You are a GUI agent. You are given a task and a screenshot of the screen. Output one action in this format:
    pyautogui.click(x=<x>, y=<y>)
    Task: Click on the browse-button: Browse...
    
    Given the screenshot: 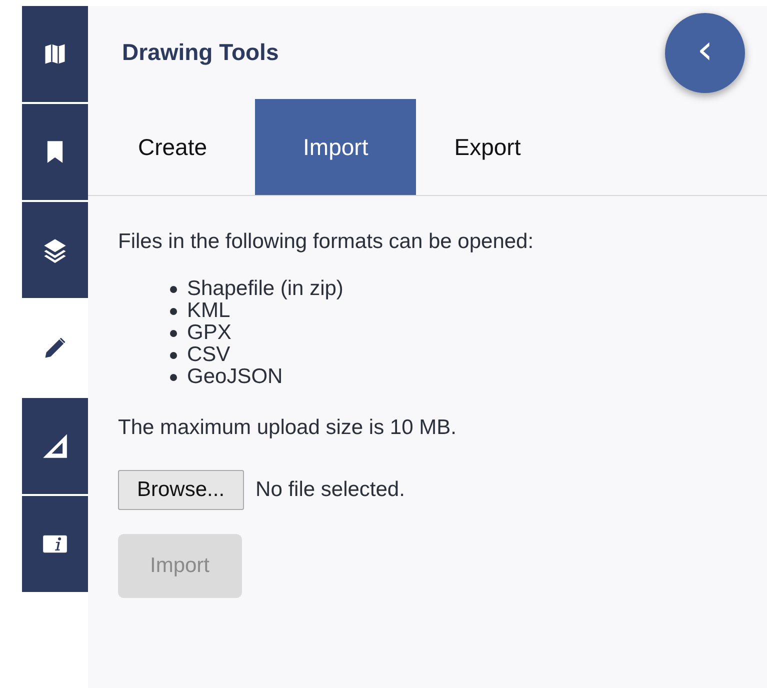 What is the action you would take?
    pyautogui.click(x=181, y=490)
    